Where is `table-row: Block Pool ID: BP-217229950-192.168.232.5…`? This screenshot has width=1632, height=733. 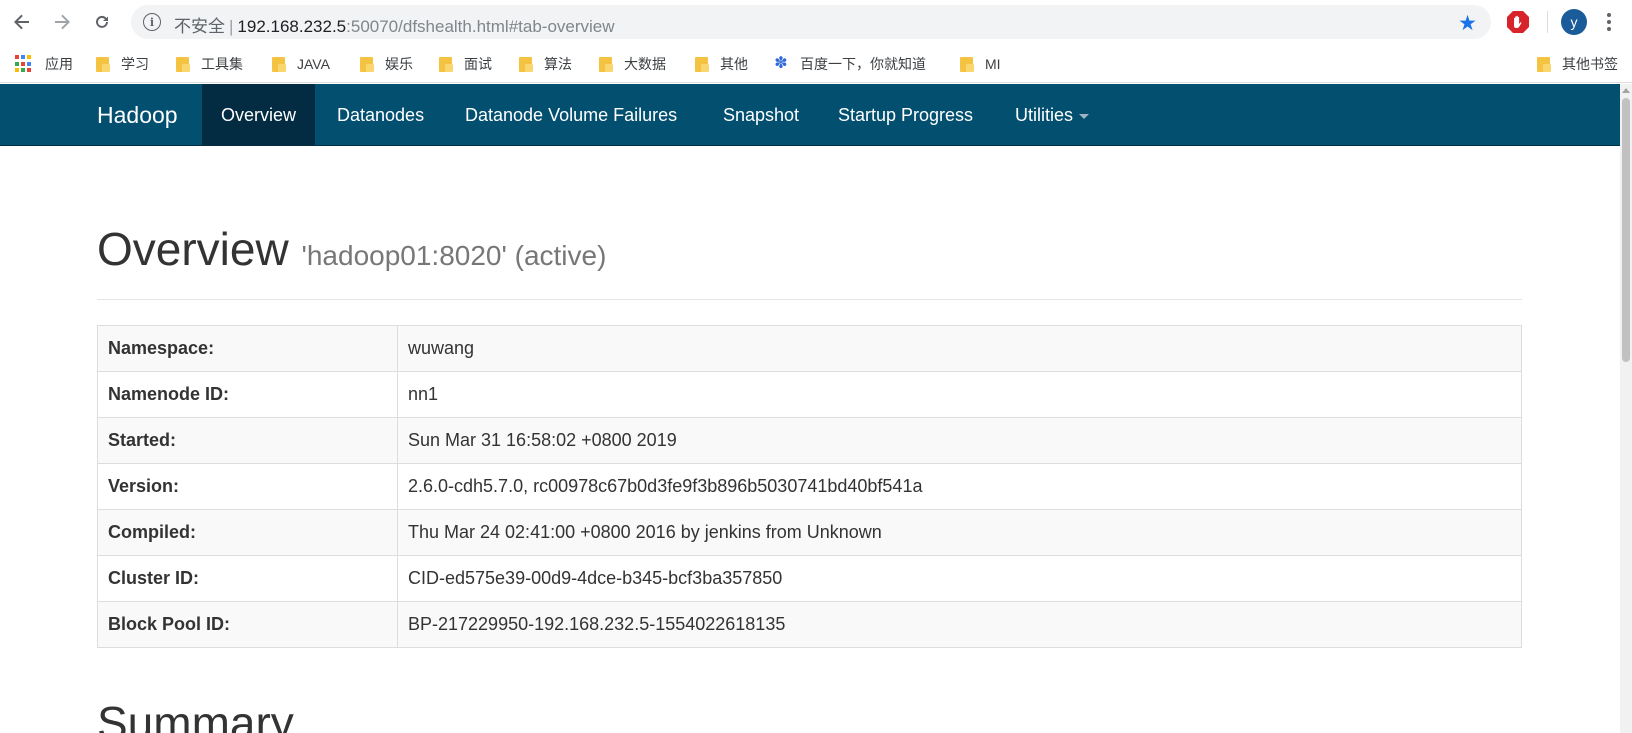
table-row: Block Pool ID: BP-217229950-192.168.232.5… is located at coordinates (809, 624).